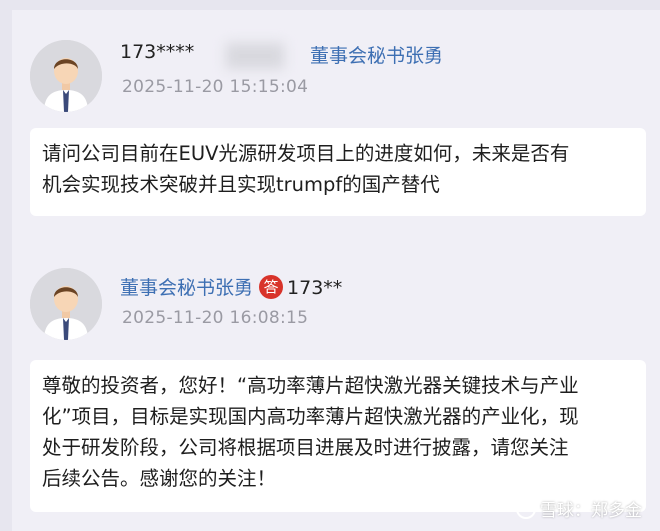  I want to click on answer-text-line: 化”项目，目标是实现国内高功率薄片超快激光器的产业化，现, so click(310, 416).